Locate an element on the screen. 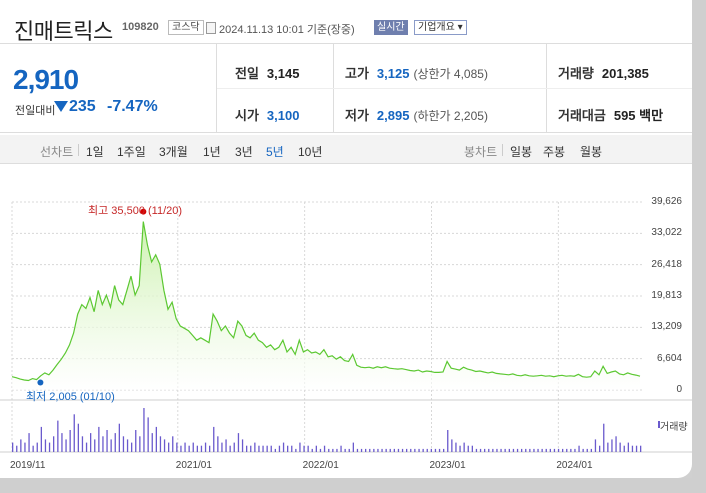 Image resolution: width=706 pixels, height=493 pixels. candle-daily: 일봉 is located at coordinates (521, 151).